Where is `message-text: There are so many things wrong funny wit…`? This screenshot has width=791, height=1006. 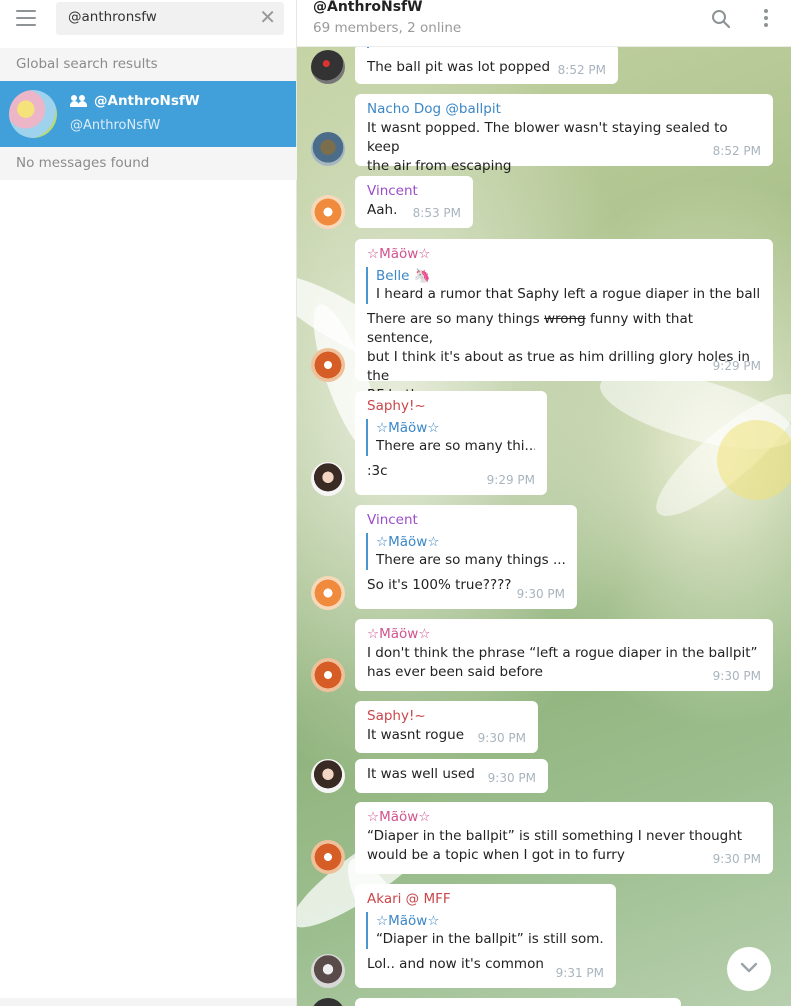
message-text: There are so many things wrong funny wit… is located at coordinates (530, 328).